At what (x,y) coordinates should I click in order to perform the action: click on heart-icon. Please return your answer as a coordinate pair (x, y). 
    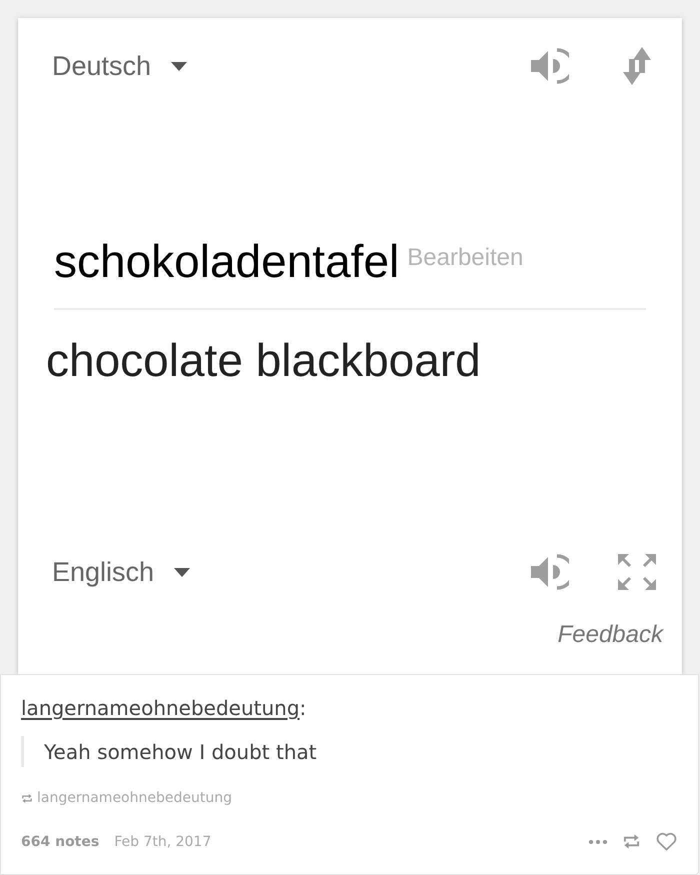
    Looking at the image, I should click on (666, 841).